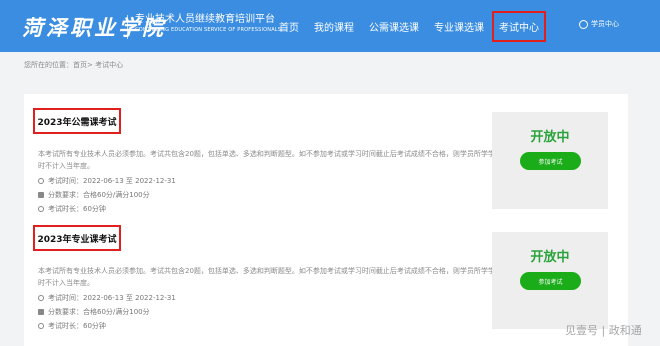  I want to click on watermark: 见壹号 | 政和通, so click(603, 330).